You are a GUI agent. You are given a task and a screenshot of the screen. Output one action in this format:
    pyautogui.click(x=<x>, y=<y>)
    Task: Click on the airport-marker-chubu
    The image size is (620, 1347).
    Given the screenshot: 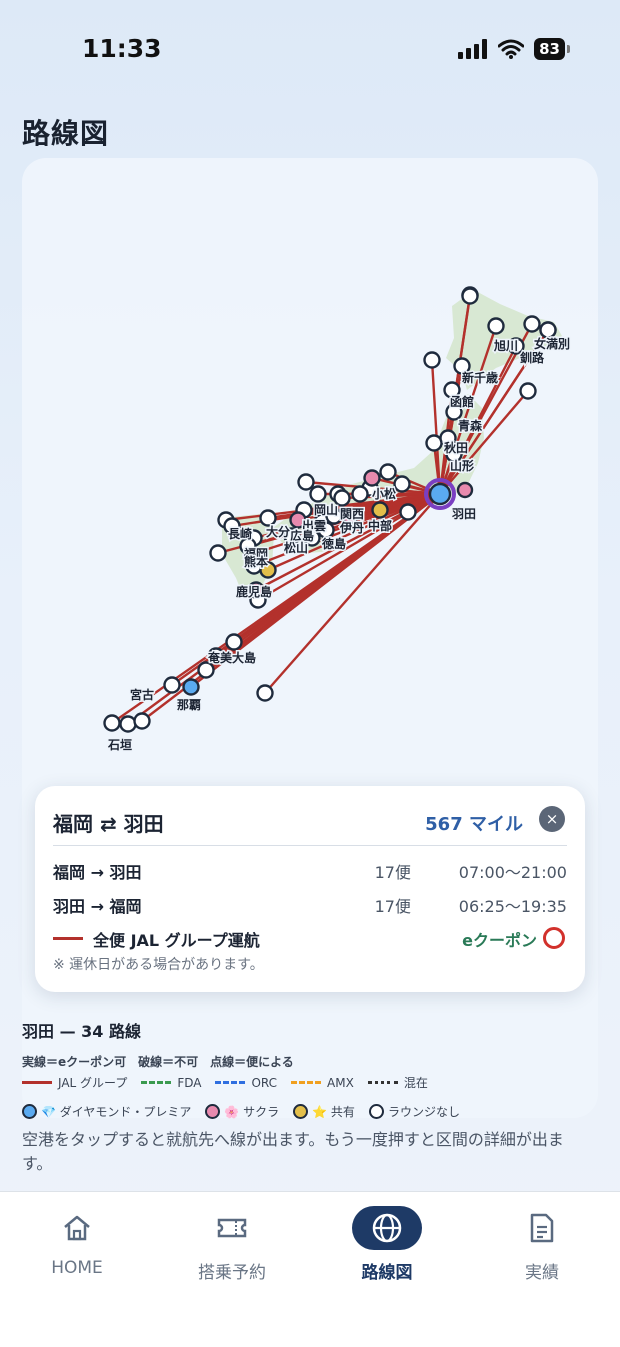 What is the action you would take?
    pyautogui.click(x=380, y=510)
    